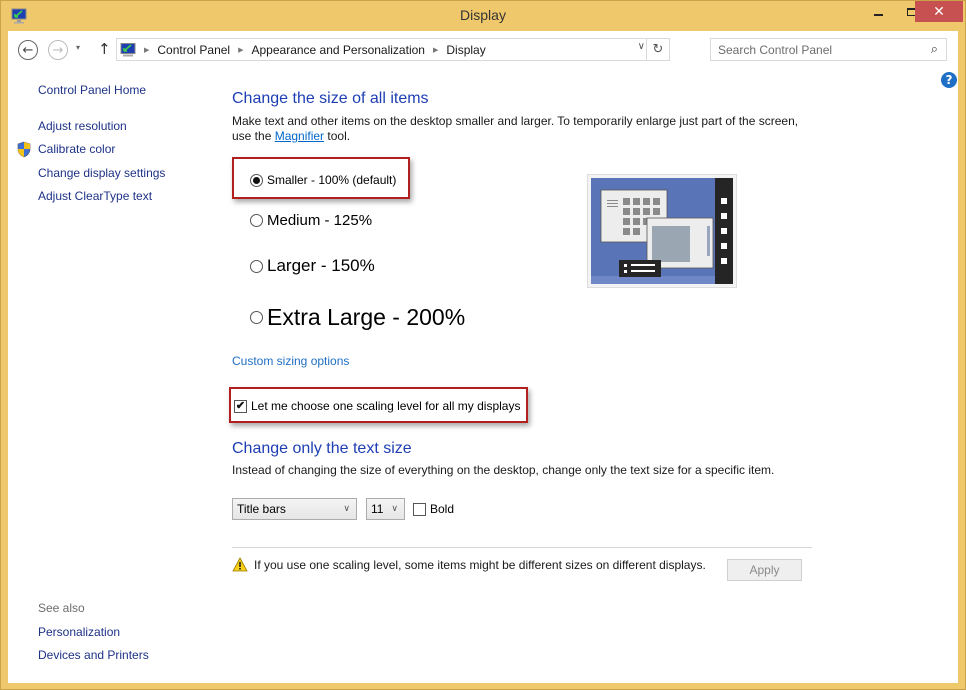  Describe the element at coordinates (641, 46) in the screenshot. I see `address-dropdown-icon: ∨` at that location.